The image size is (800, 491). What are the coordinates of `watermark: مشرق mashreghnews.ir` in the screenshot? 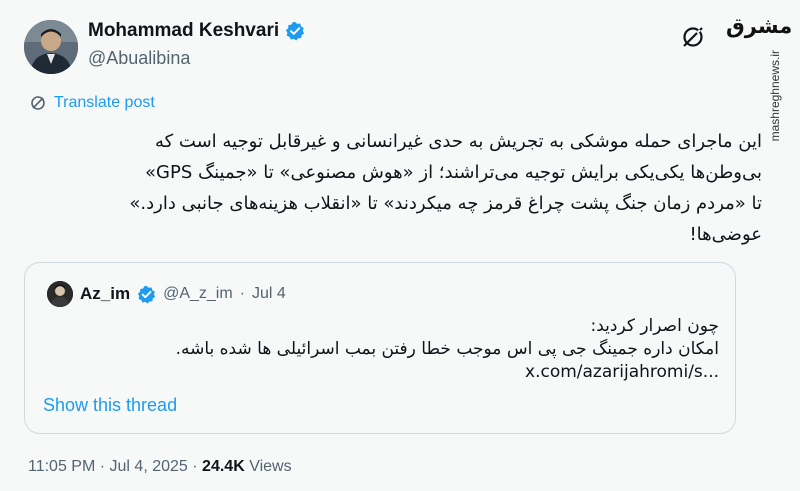 It's located at (760, 75).